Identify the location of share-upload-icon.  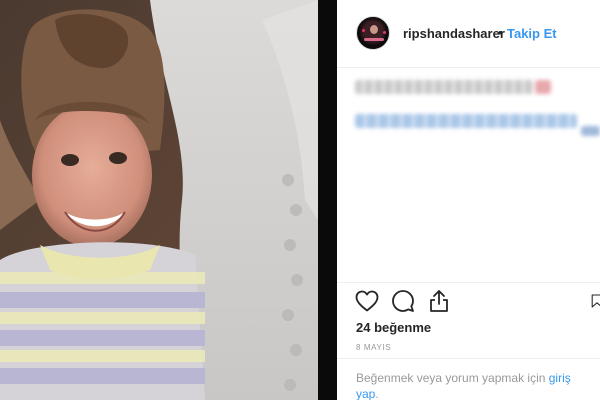
(439, 301).